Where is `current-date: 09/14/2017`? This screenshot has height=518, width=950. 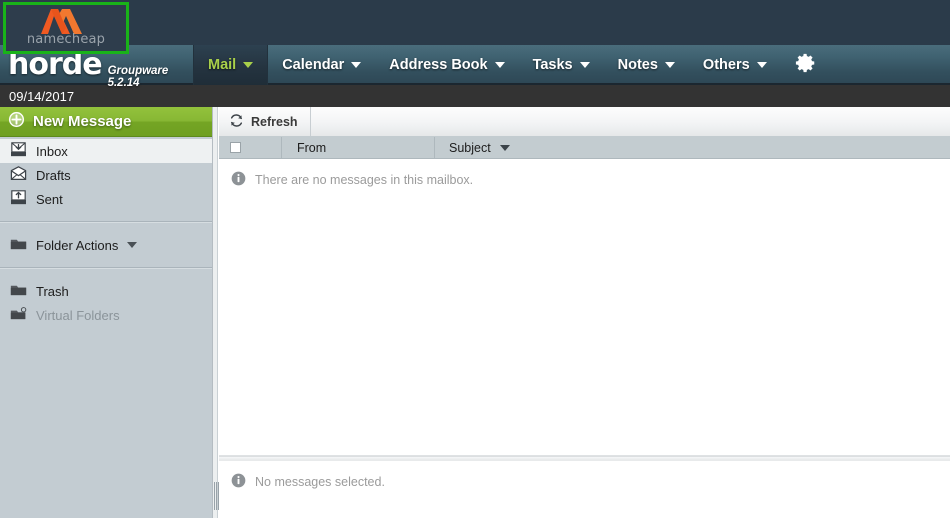
current-date: 09/14/2017 is located at coordinates (42, 96).